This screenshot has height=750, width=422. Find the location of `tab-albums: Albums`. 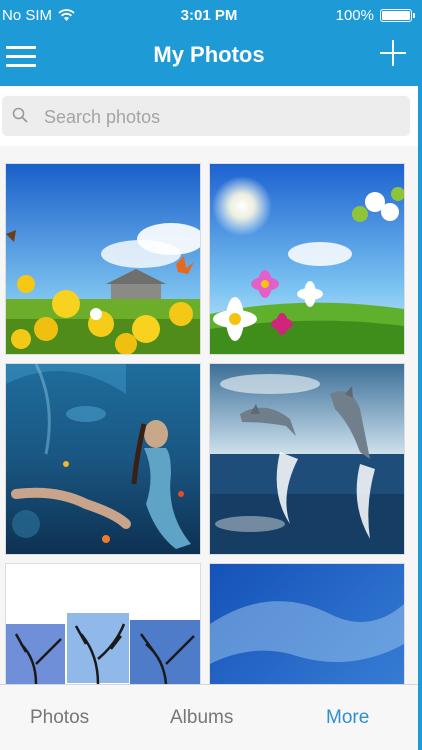

tab-albums: Albums is located at coordinates (201, 718).